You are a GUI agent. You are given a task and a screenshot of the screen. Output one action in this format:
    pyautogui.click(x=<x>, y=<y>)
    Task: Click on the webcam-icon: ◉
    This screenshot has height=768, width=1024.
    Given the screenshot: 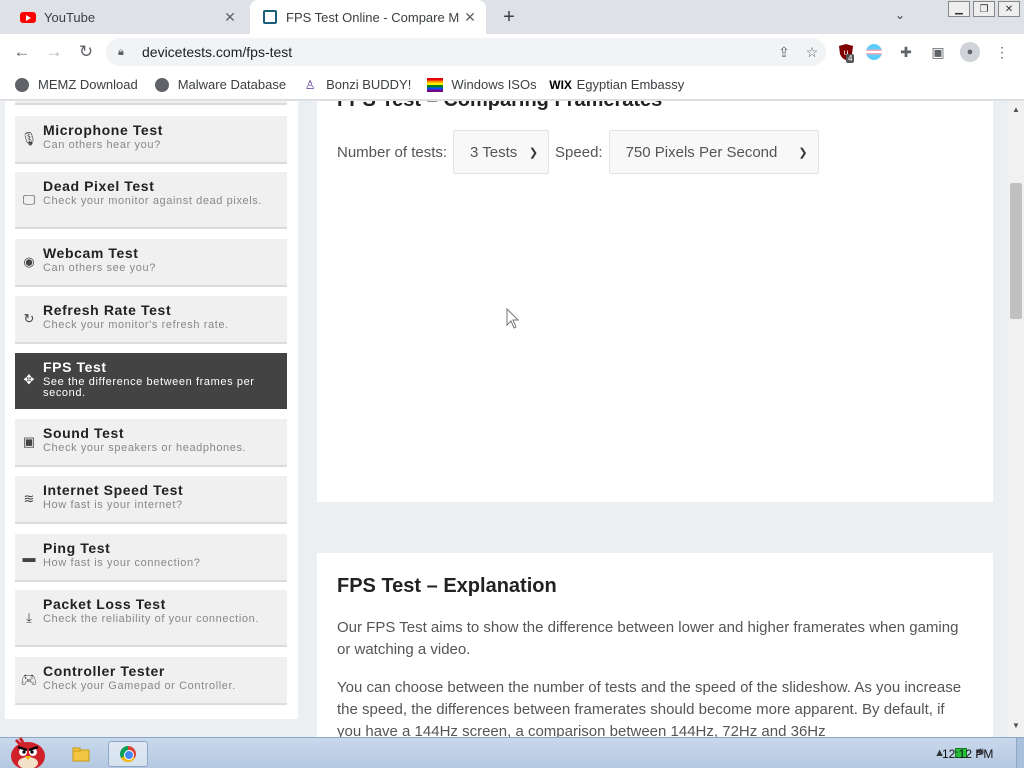 What is the action you would take?
    pyautogui.click(x=29, y=261)
    